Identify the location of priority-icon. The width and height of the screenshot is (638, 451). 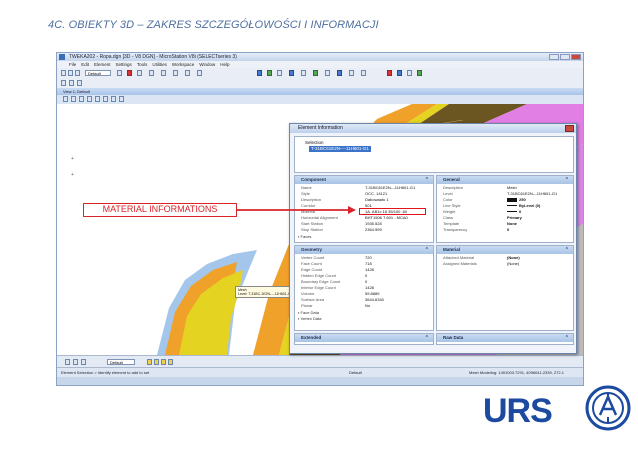
(175, 73).